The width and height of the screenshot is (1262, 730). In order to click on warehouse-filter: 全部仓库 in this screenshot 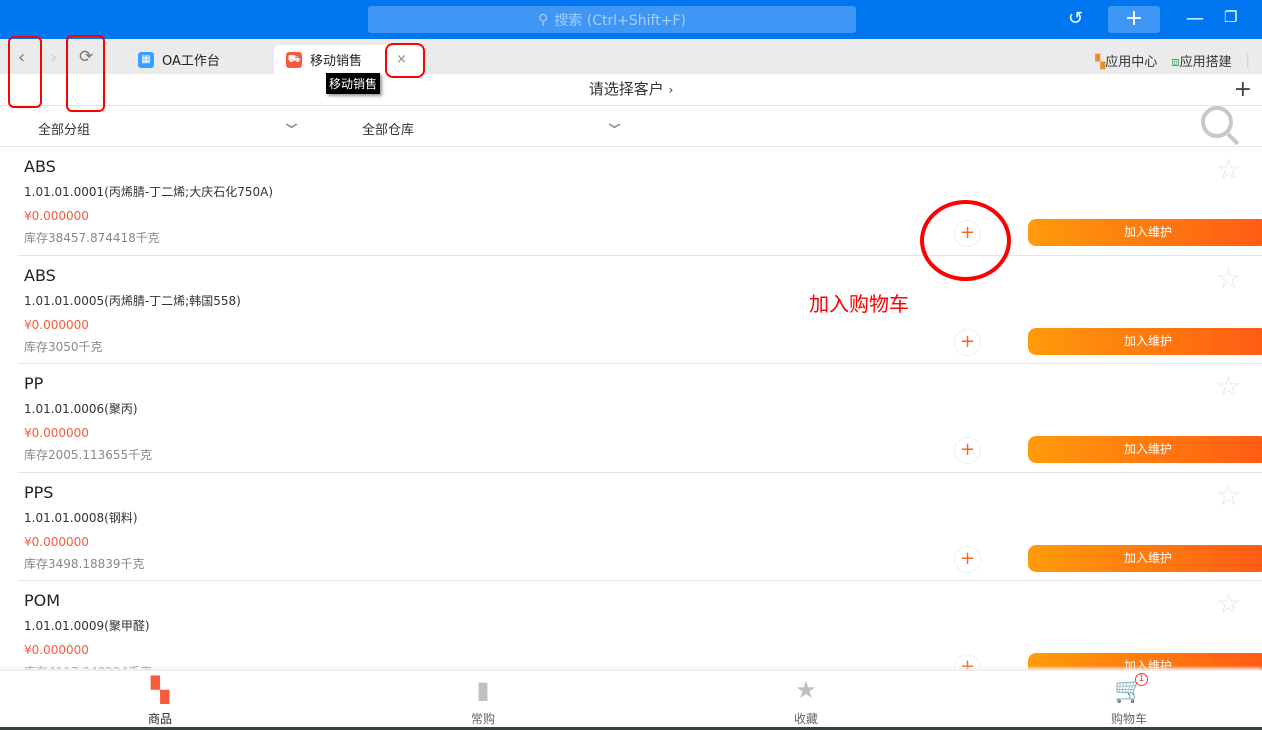, I will do `click(388, 128)`.